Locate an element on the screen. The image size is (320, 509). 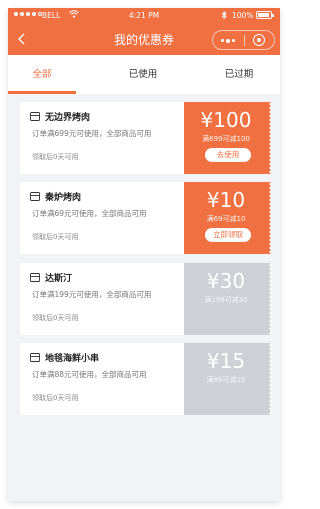
coupon-condition: 订单满69元可使用，全部商品可用 is located at coordinates (89, 213).